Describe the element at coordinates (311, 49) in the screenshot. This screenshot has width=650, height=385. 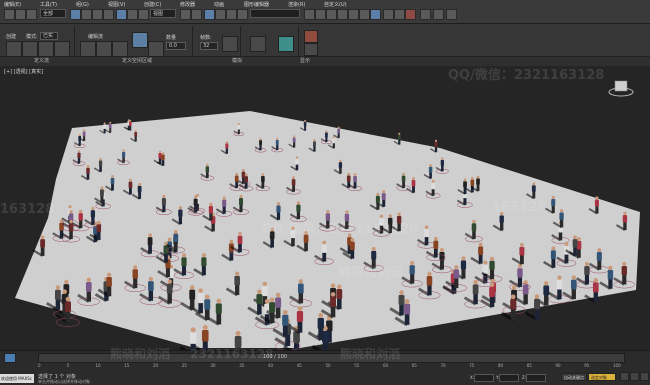
I see `display-options-icon` at that location.